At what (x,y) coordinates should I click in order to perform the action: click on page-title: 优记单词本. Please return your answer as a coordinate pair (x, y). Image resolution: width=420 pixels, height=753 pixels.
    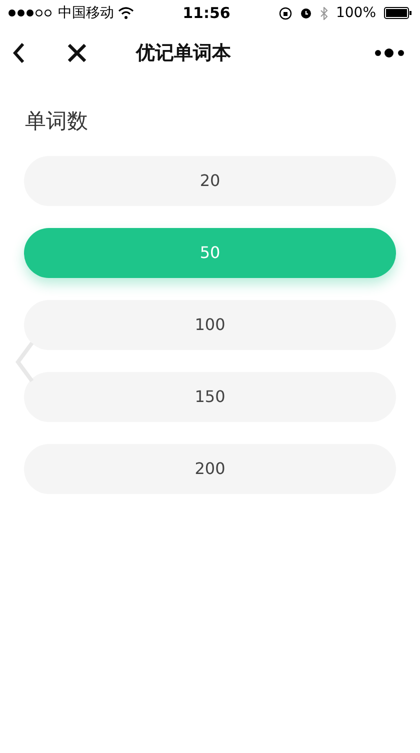
    Looking at the image, I should click on (184, 53).